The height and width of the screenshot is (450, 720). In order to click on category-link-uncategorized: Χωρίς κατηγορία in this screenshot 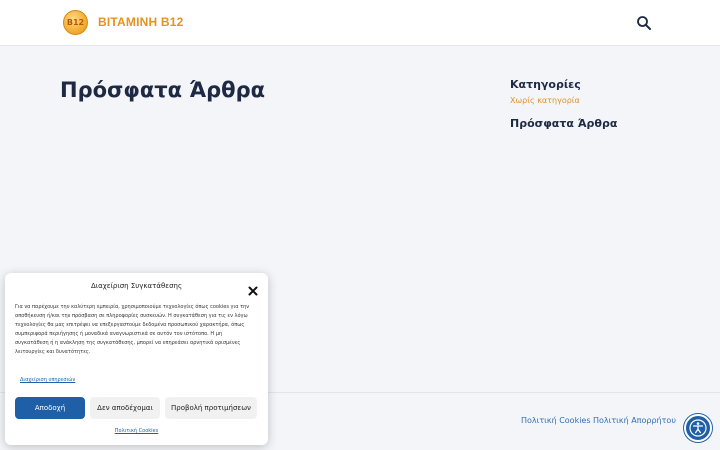, I will do `click(545, 100)`.